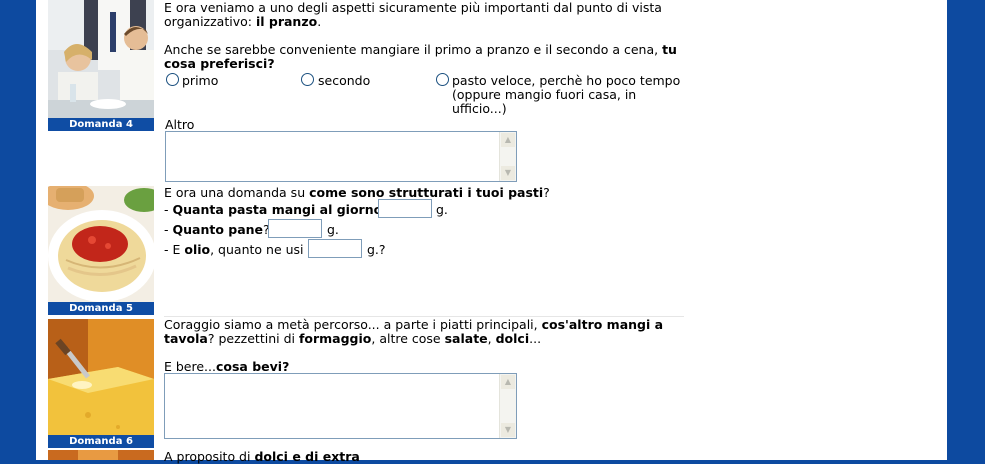 The height and width of the screenshot is (464, 985). I want to click on other-label: Altro, so click(180, 124).